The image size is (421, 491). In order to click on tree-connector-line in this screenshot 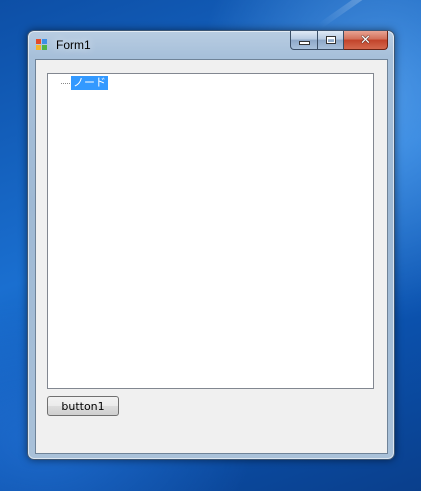, I will do `click(65, 83)`.